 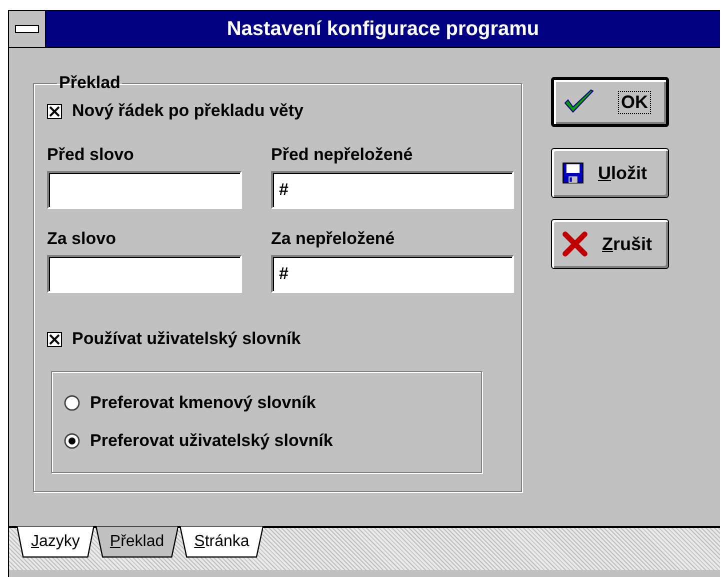 I want to click on field-label: Za slovo, so click(x=82, y=239).